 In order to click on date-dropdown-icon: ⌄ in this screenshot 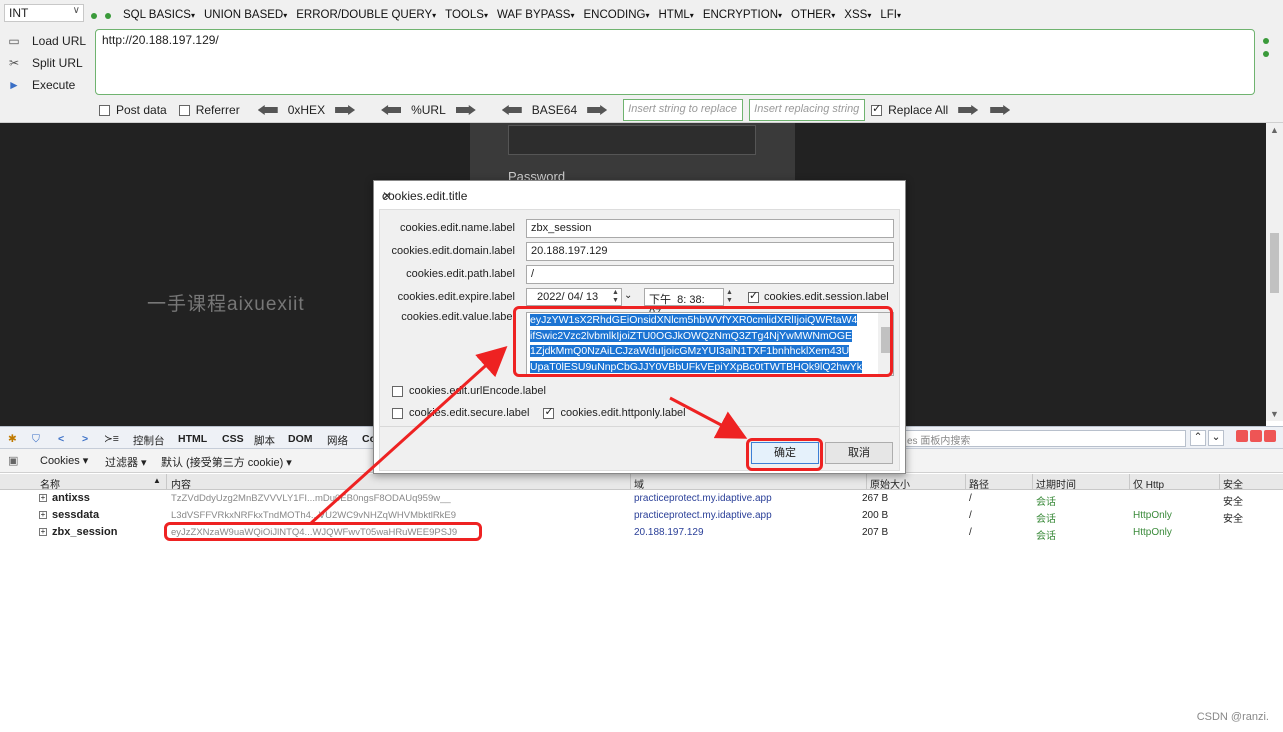, I will do `click(628, 295)`.